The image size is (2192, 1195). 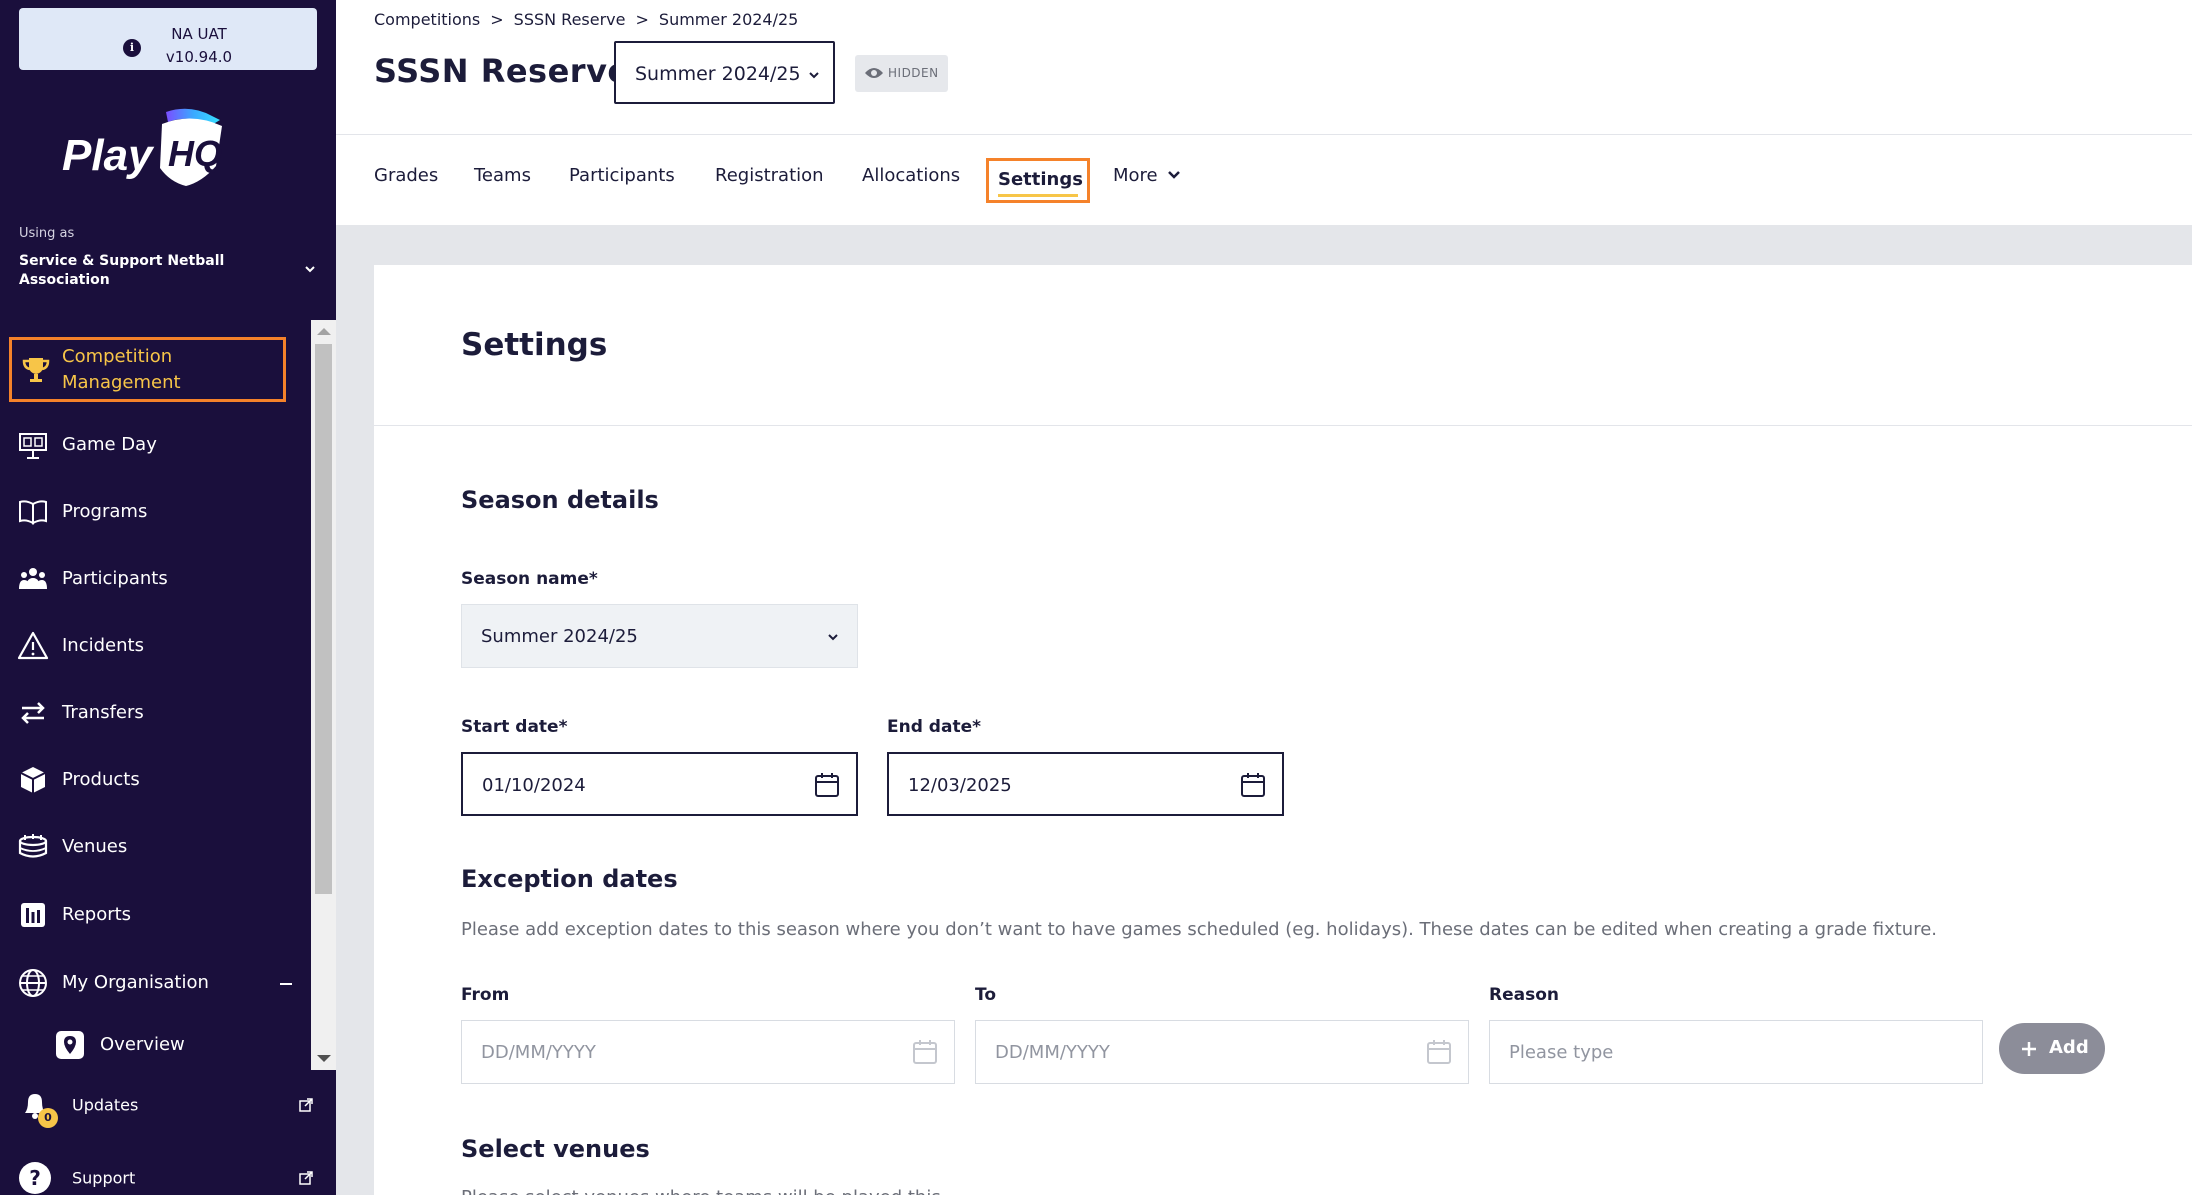 I want to click on stadium-icon, so click(x=33, y=846).